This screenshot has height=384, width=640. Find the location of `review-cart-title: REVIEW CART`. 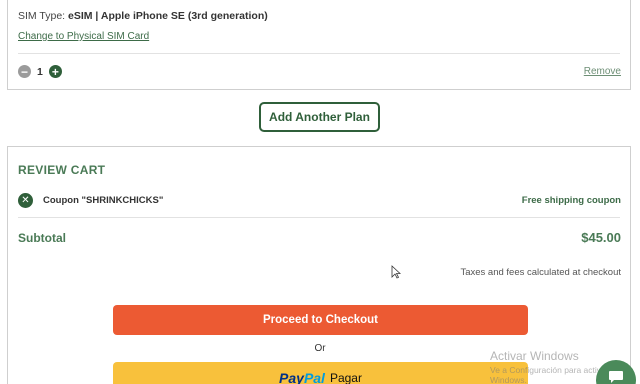

review-cart-title: REVIEW CART is located at coordinates (62, 170).